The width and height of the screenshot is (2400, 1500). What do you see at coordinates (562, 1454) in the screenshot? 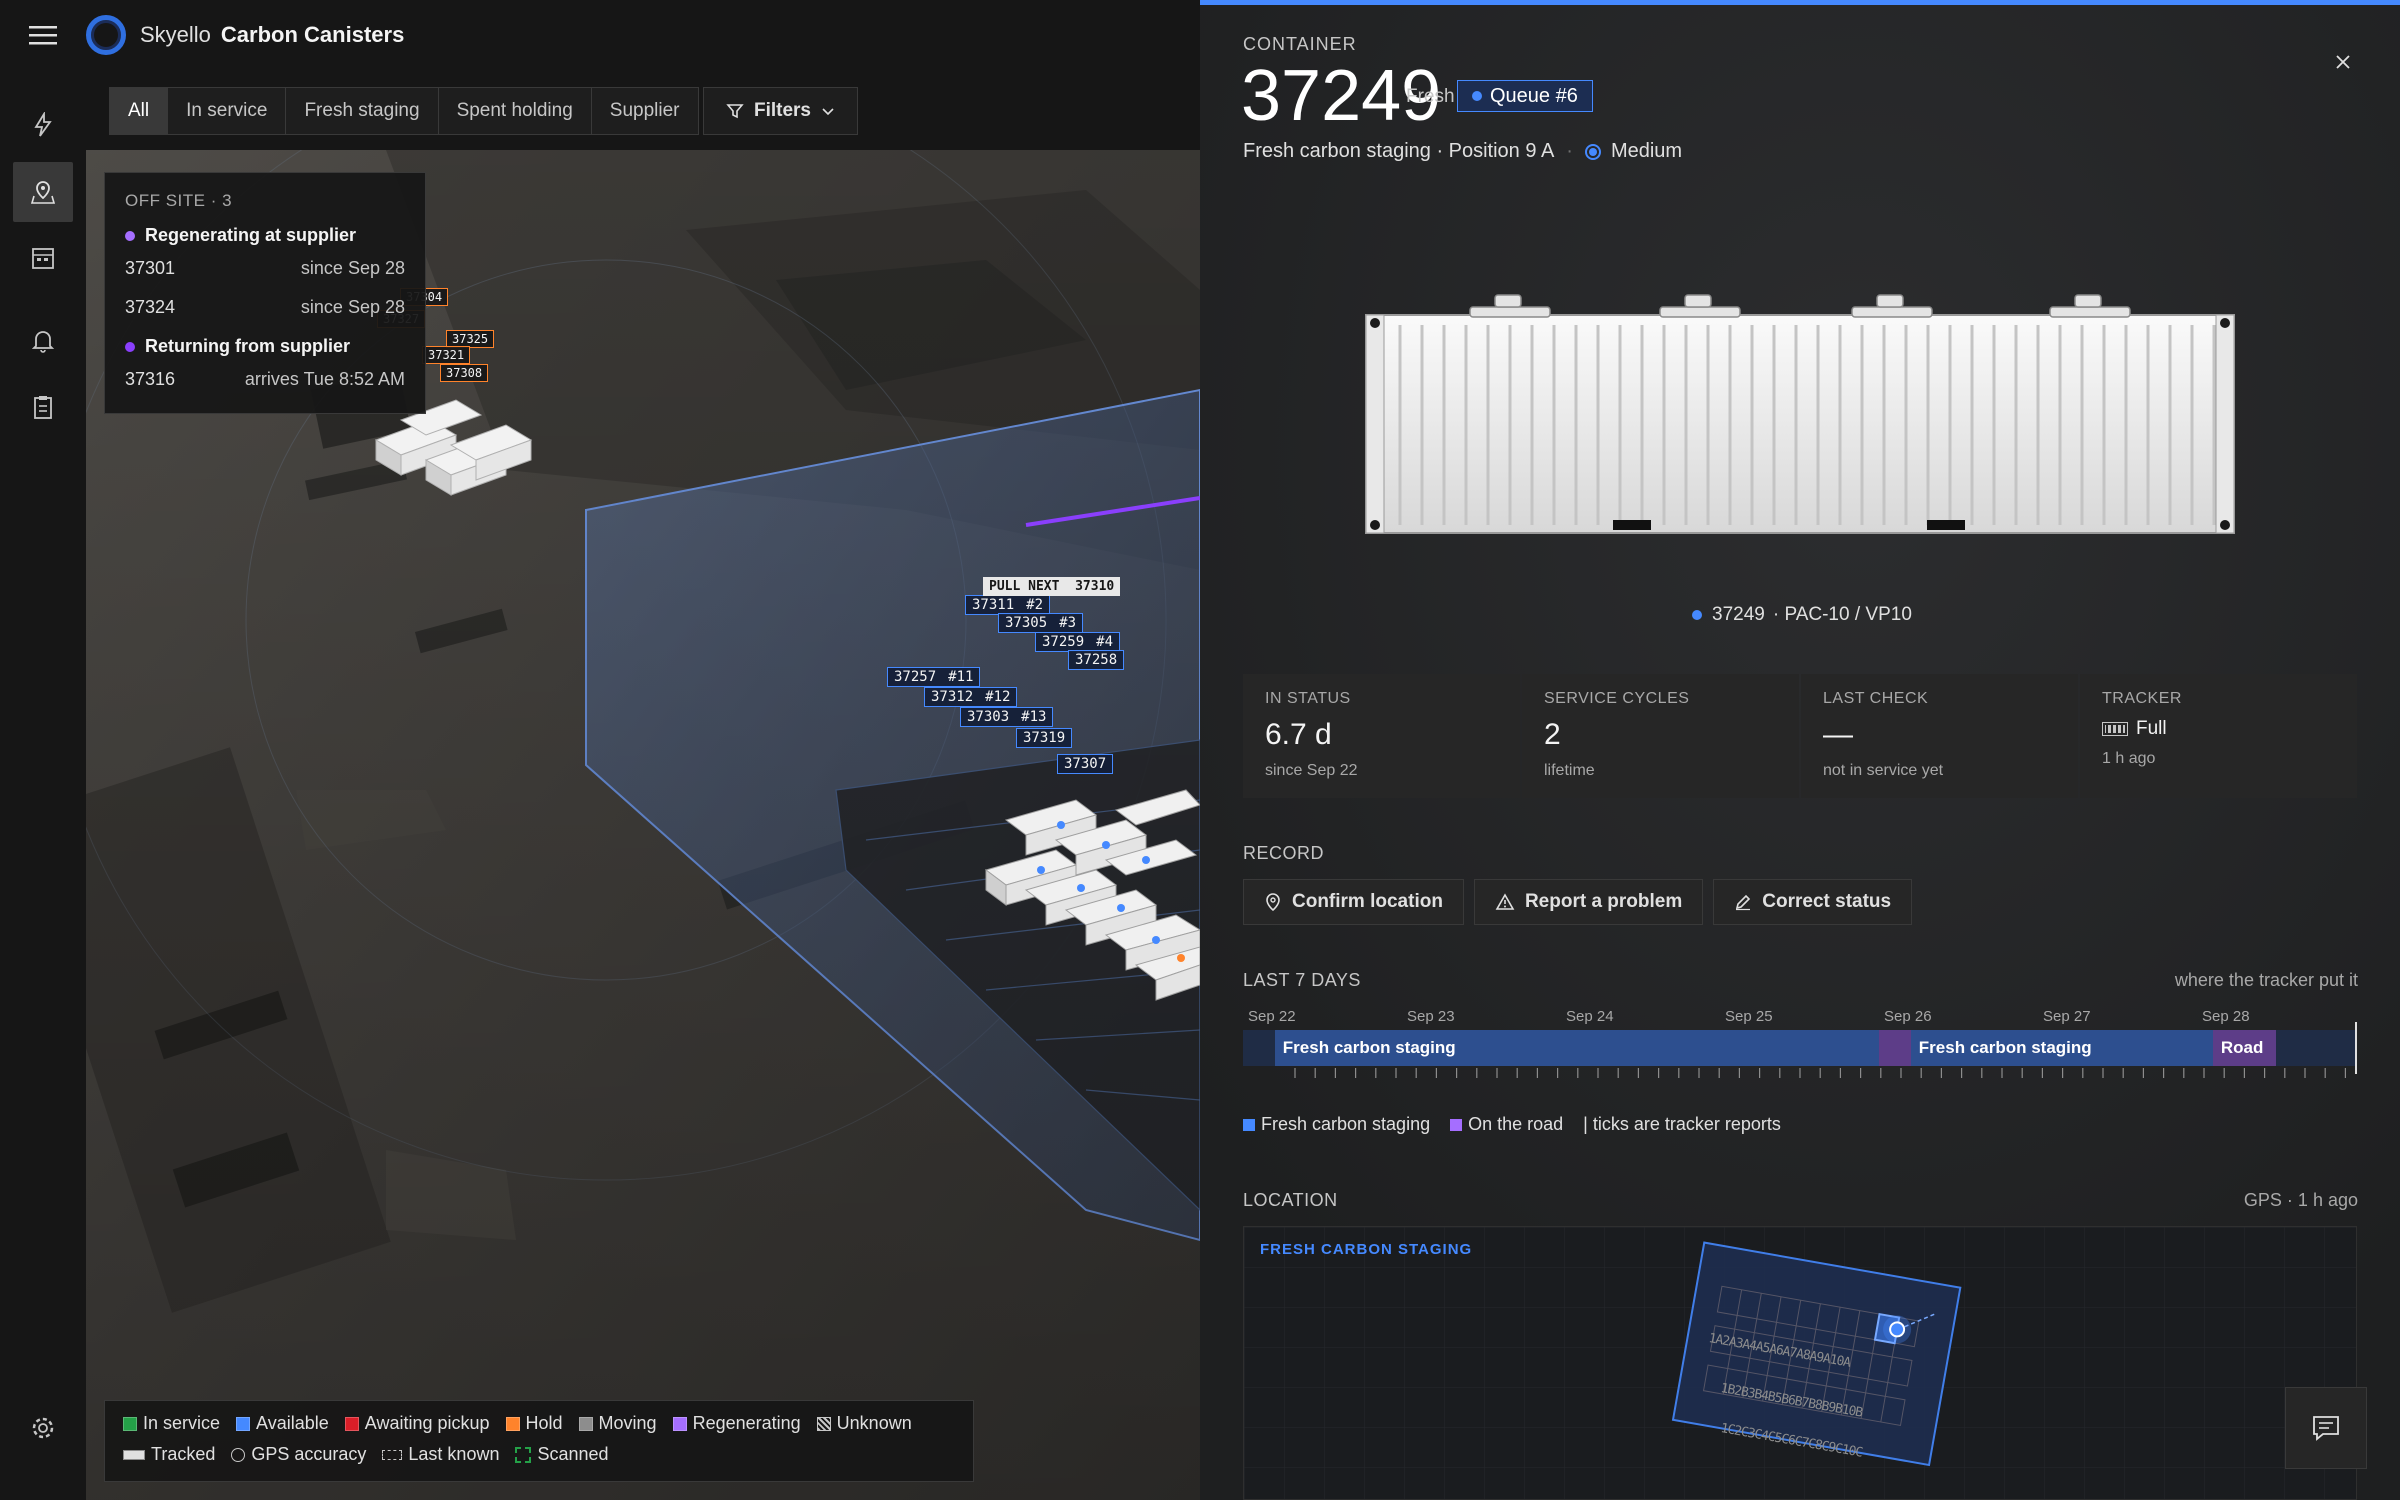
I see `legend-item: Scanned` at bounding box center [562, 1454].